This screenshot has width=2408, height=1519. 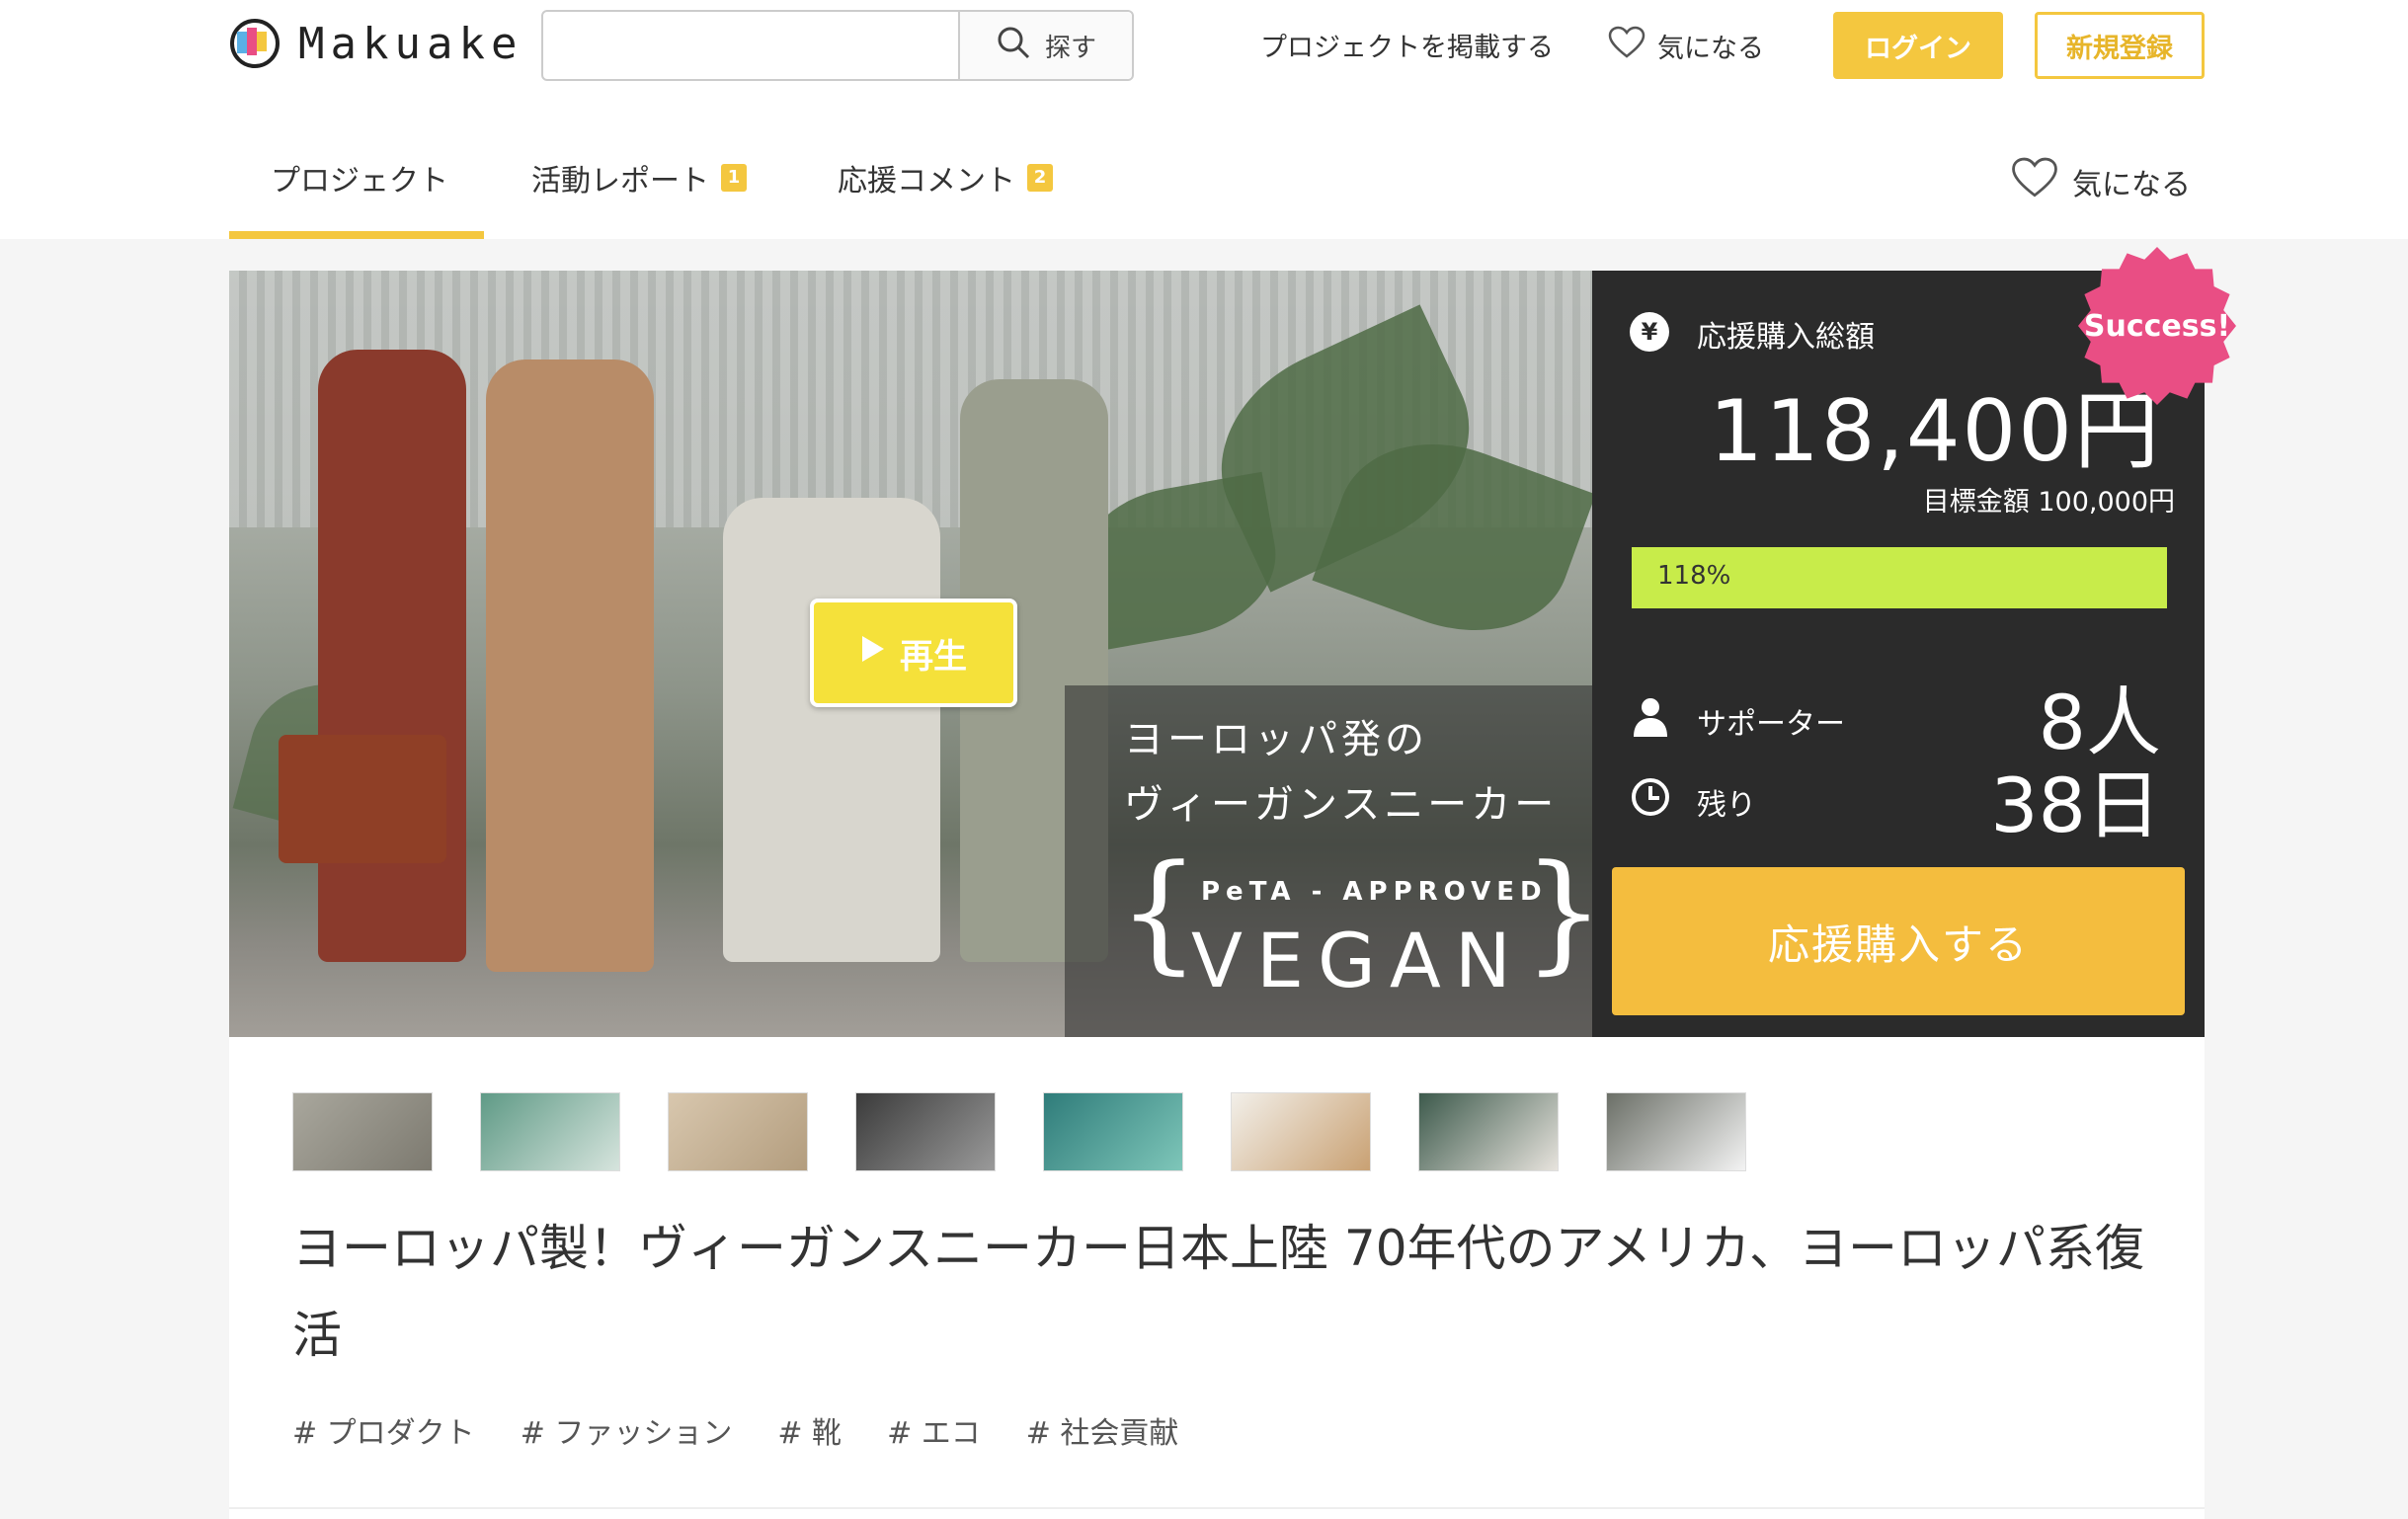 What do you see at coordinates (627, 1430) in the screenshot?
I see `tag-item: # ファッション` at bounding box center [627, 1430].